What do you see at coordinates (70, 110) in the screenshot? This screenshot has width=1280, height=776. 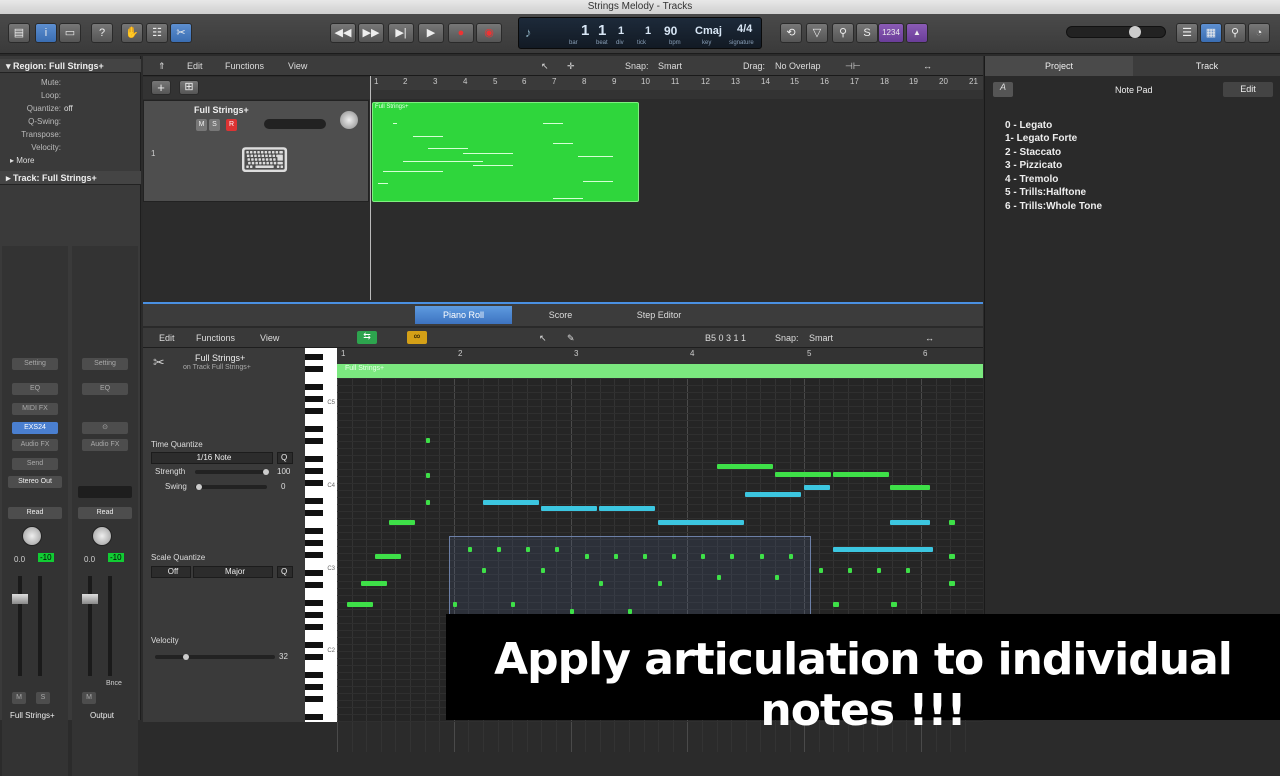 I see `inspector-row-quantize: Quantize: off` at bounding box center [70, 110].